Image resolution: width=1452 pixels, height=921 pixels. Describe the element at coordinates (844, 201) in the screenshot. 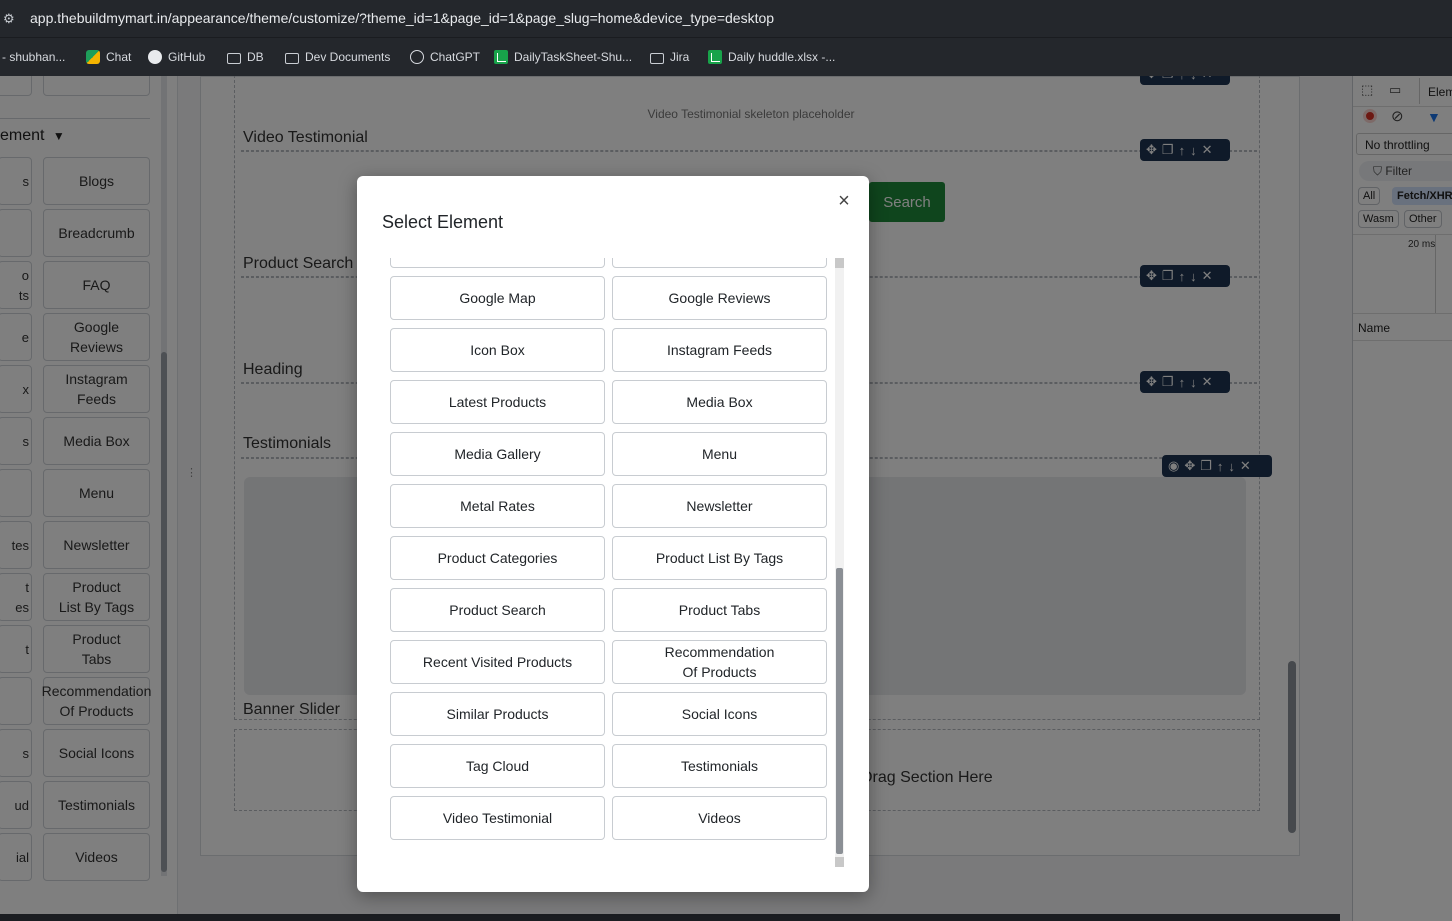

I see `close-icon: ×` at that location.